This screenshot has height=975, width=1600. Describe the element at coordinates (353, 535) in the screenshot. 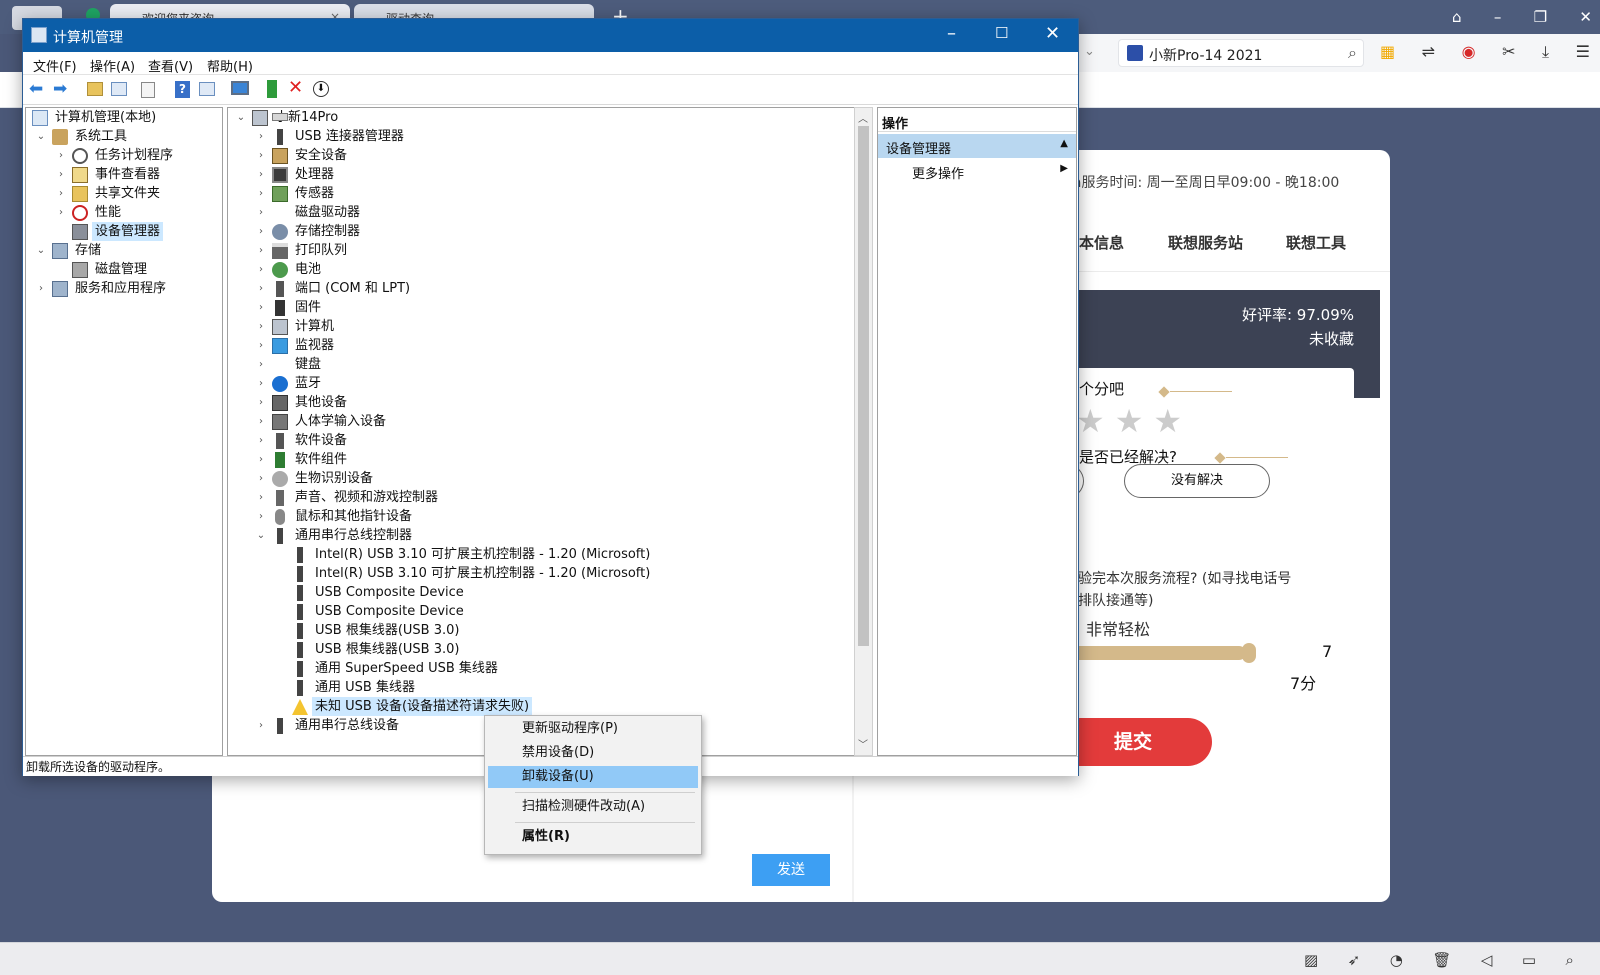

I see `device-tree-item: 通用串行总线控制器` at that location.